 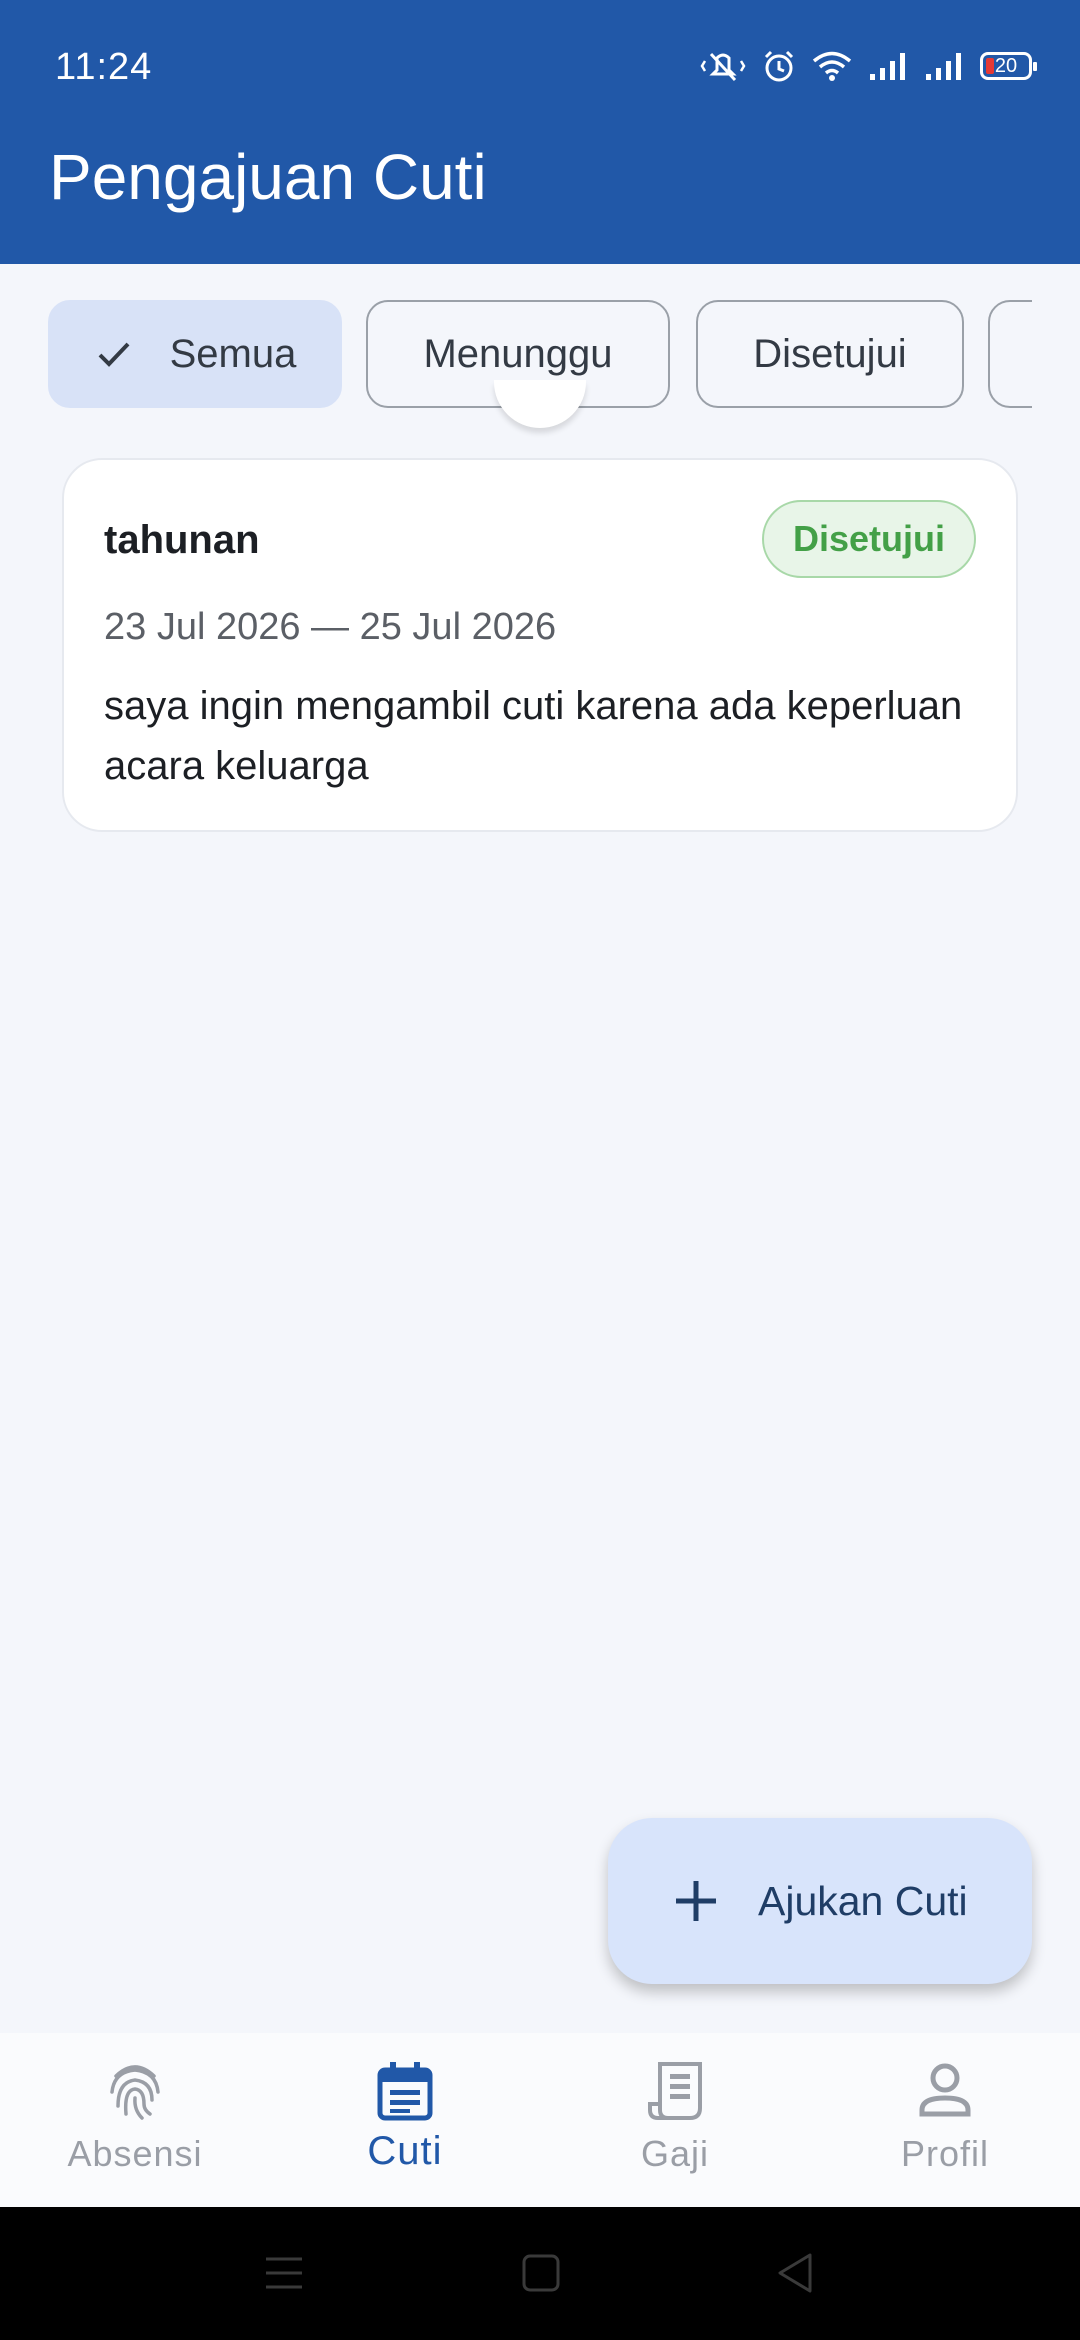 I want to click on status-badge: Disetujui, so click(x=869, y=539).